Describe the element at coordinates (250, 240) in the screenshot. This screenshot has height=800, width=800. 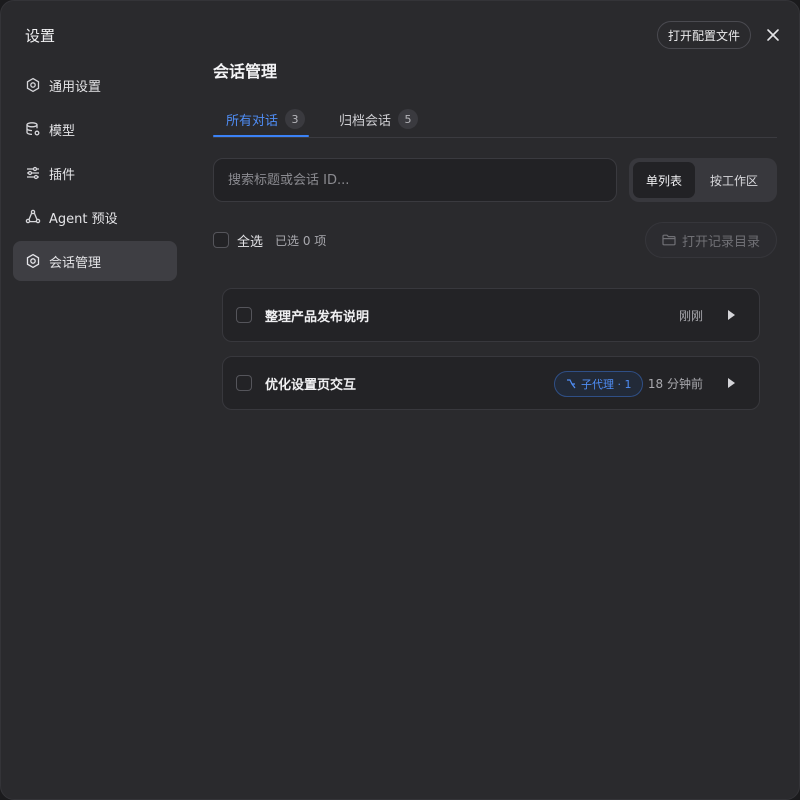
I see `select-all-label: 全选` at that location.